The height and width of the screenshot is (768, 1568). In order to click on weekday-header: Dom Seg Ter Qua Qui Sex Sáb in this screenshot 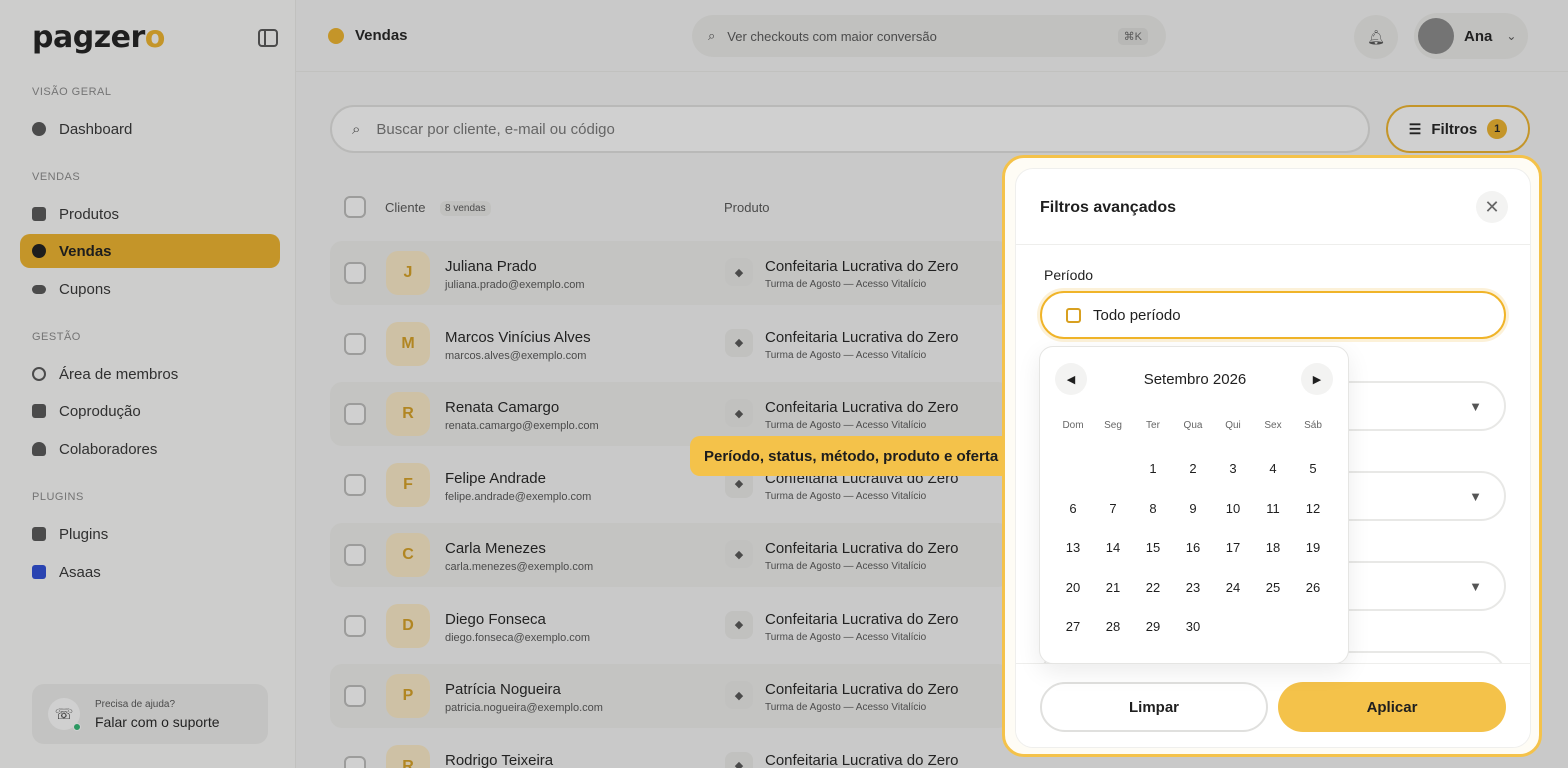, I will do `click(1194, 425)`.